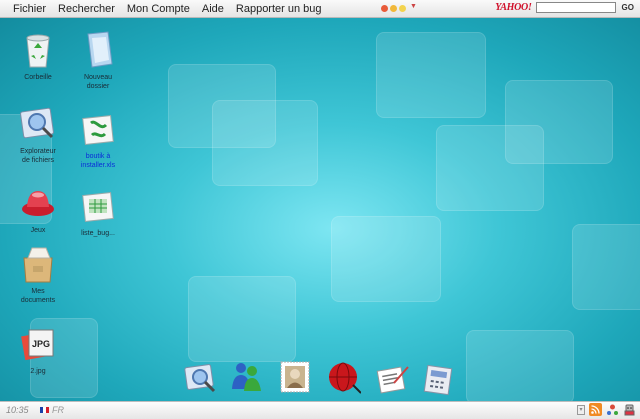 The image size is (640, 419). Describe the element at coordinates (98, 82) in the screenshot. I see `icon-label: Nouveau dossier` at that location.